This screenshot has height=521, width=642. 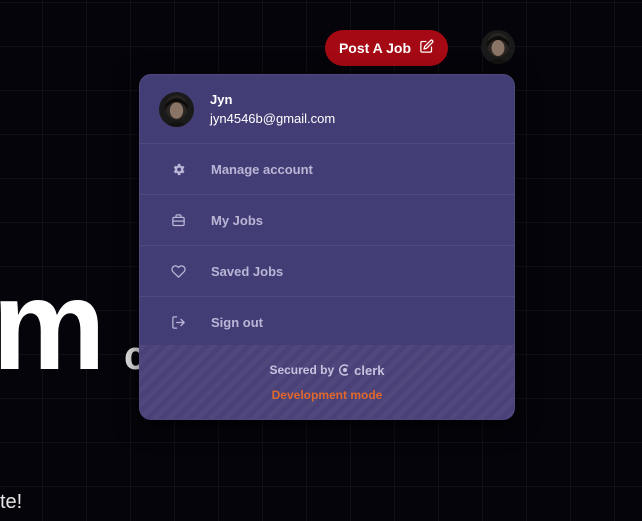 What do you see at coordinates (327, 169) in the screenshot?
I see `manage-account-item: Manage account` at bounding box center [327, 169].